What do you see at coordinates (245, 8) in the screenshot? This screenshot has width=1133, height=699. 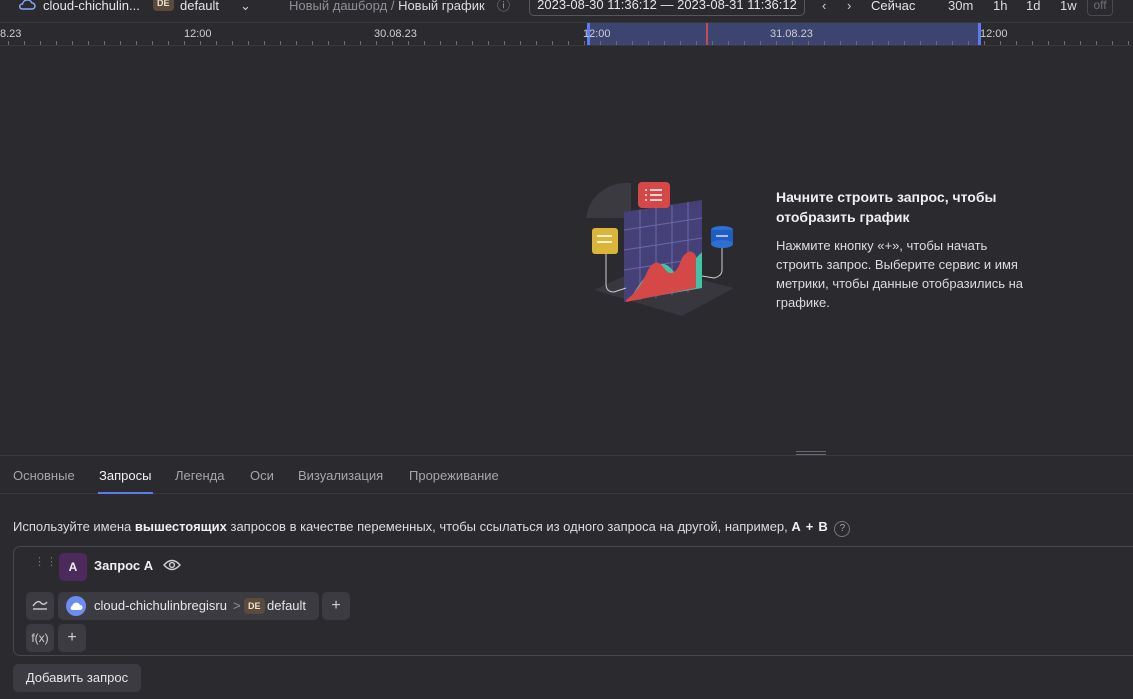 I see `chevron-down-icon: ⌄` at bounding box center [245, 8].